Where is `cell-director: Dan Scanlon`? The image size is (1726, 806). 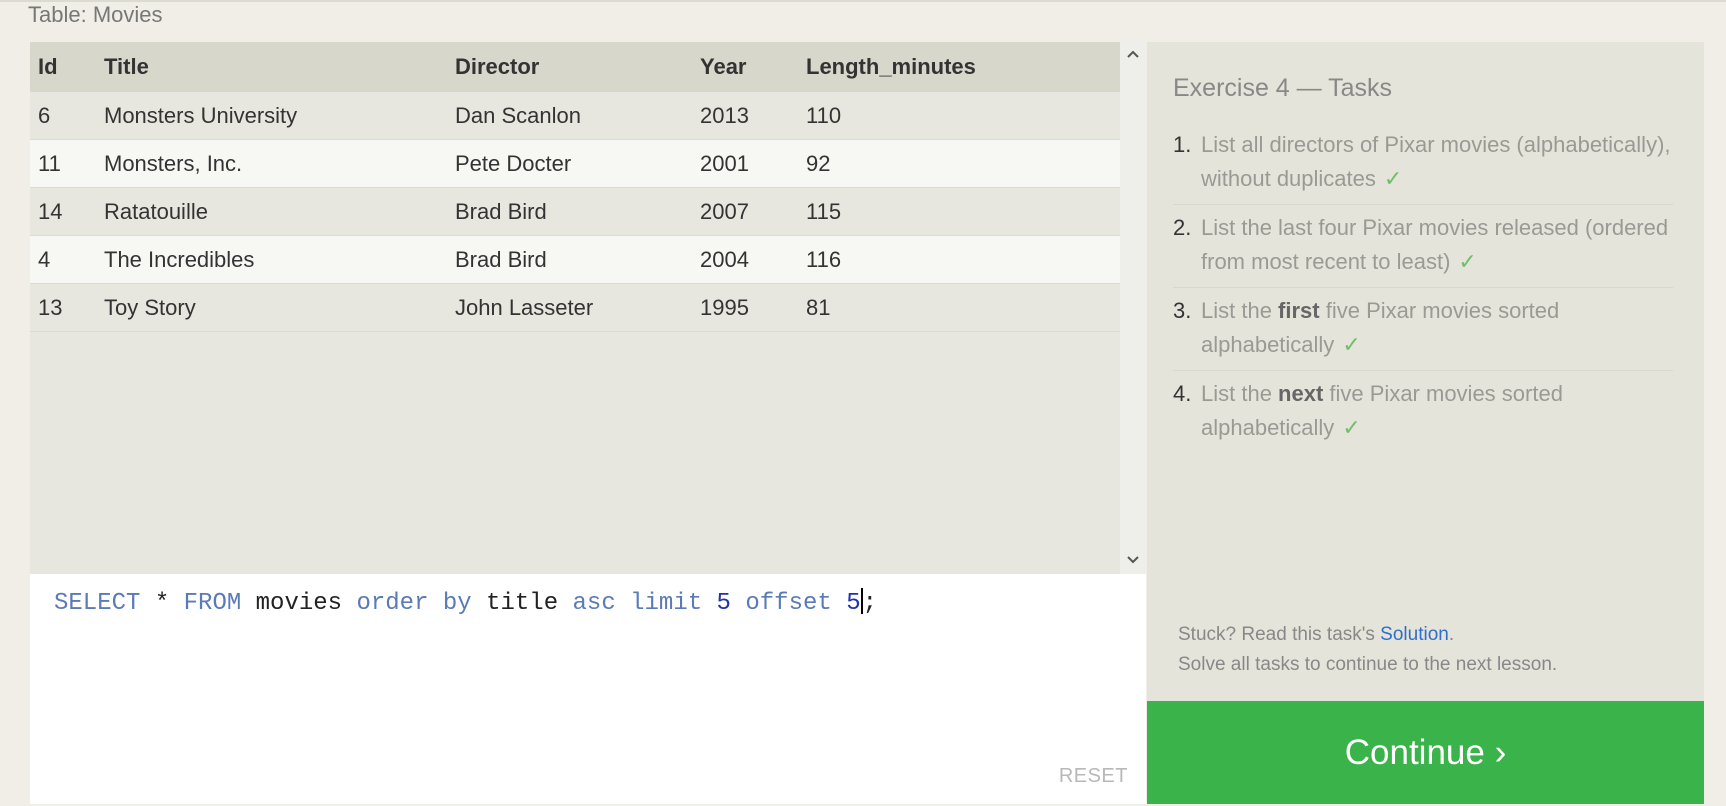 cell-director: Dan Scanlon is located at coordinates (577, 116).